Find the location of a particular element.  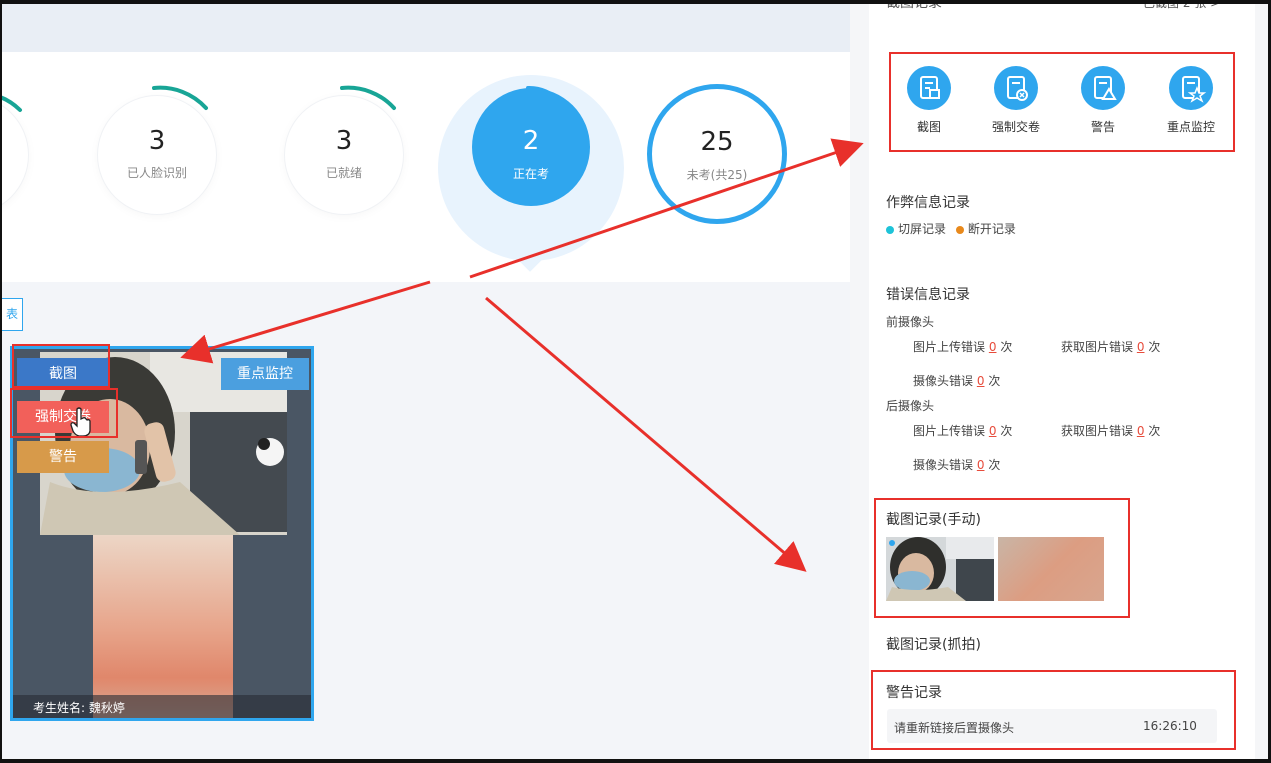

arrow-to-screenshots is located at coordinates (646, 434).